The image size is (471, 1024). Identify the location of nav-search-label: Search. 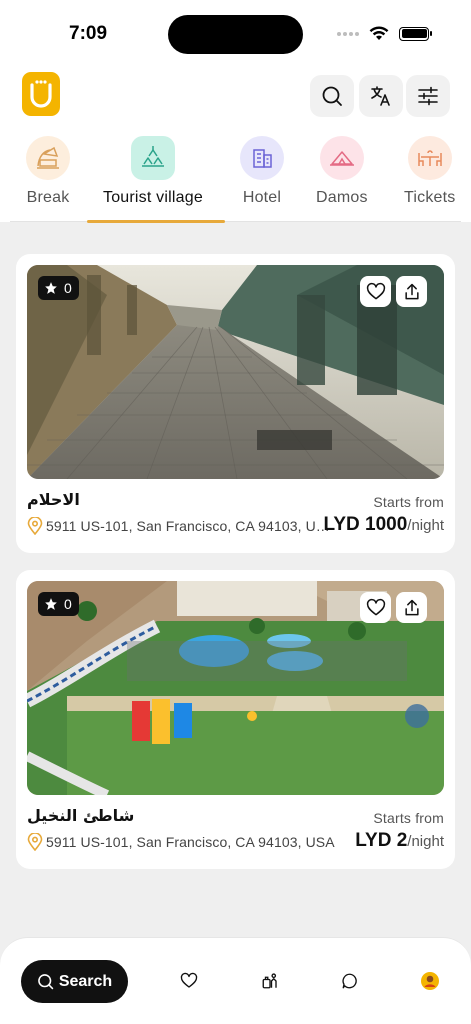
(85, 981).